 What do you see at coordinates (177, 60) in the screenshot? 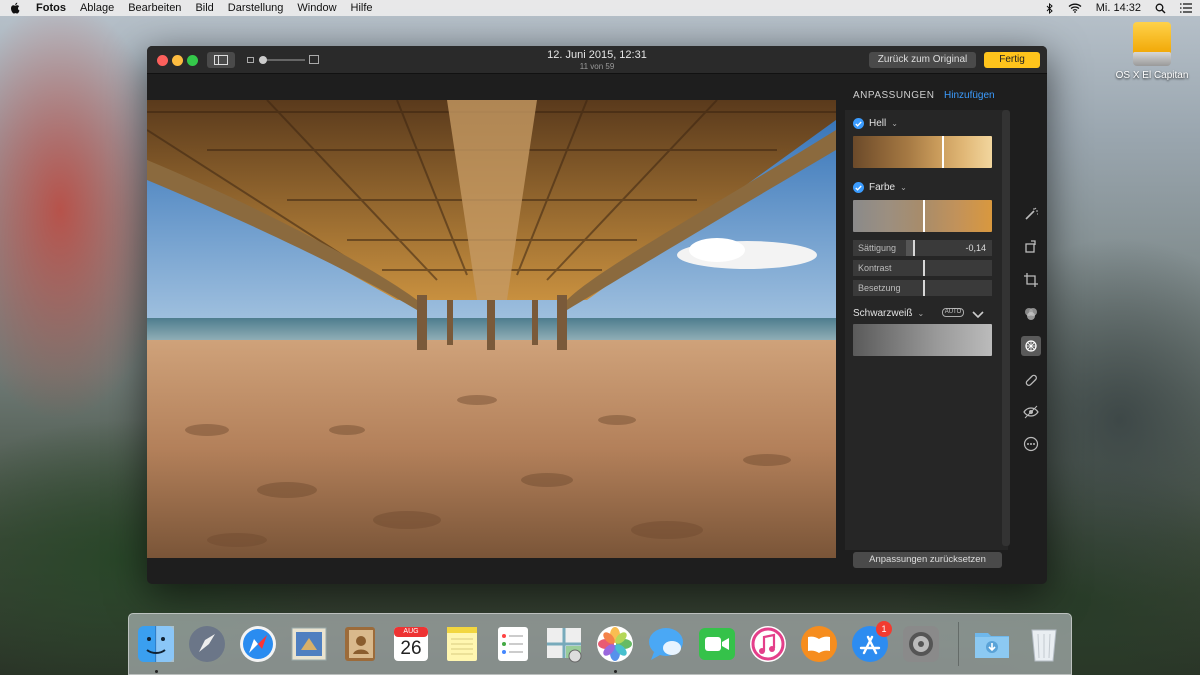
I see `minimize-button` at bounding box center [177, 60].